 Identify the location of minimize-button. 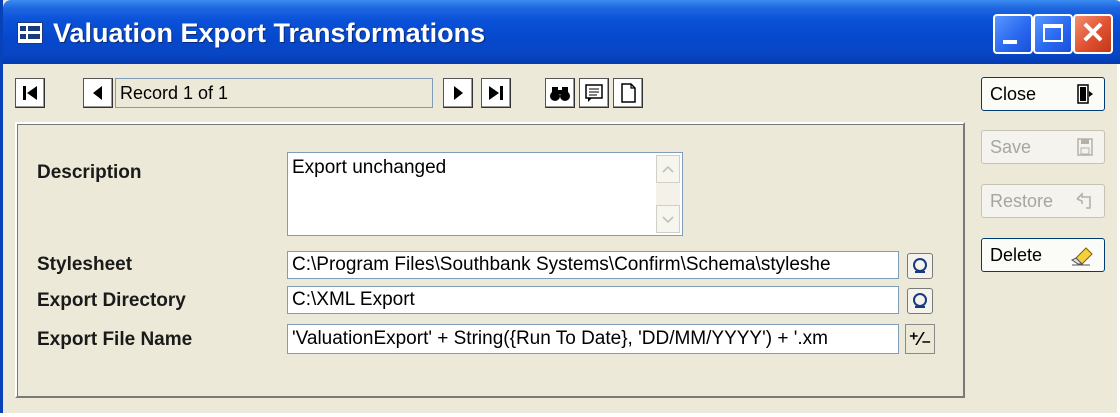
(1013, 34).